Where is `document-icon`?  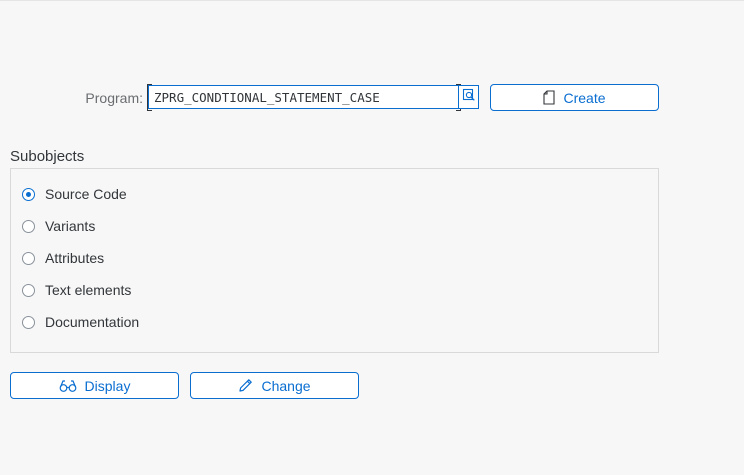
document-icon is located at coordinates (549, 97).